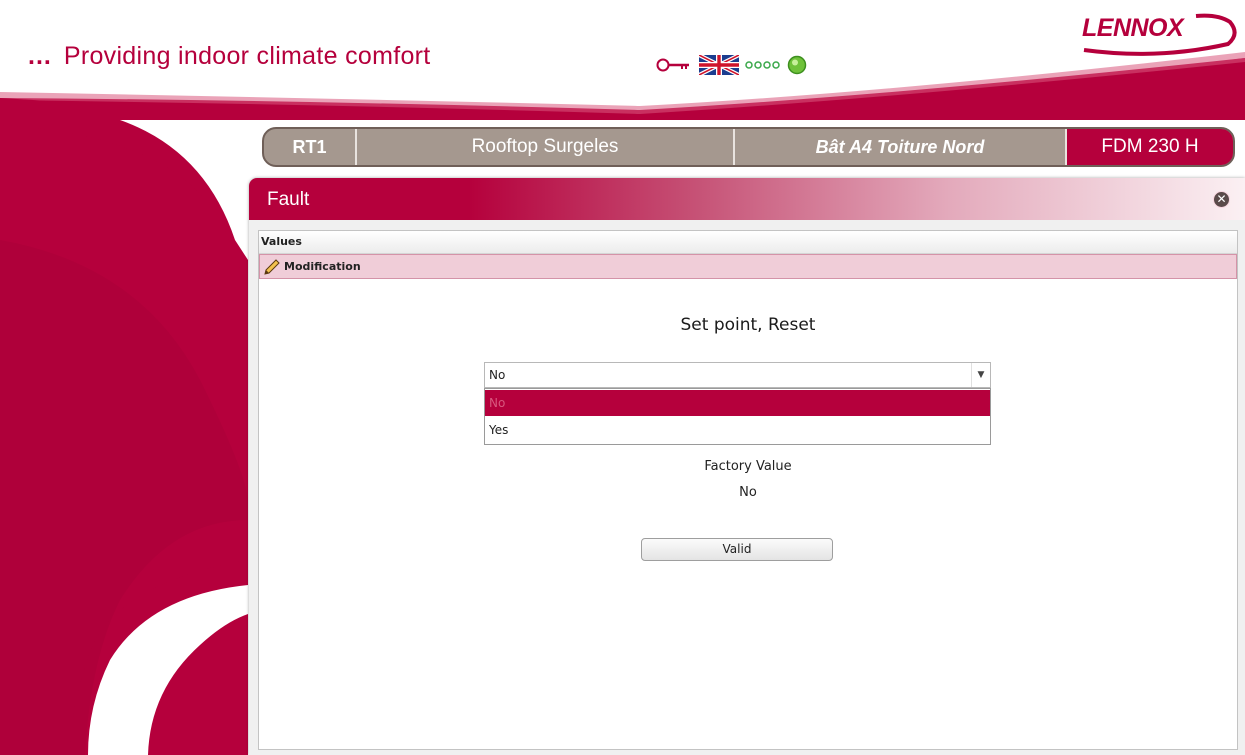 The width and height of the screenshot is (1245, 755). What do you see at coordinates (1221, 199) in the screenshot?
I see `close-icon: ✕` at bounding box center [1221, 199].